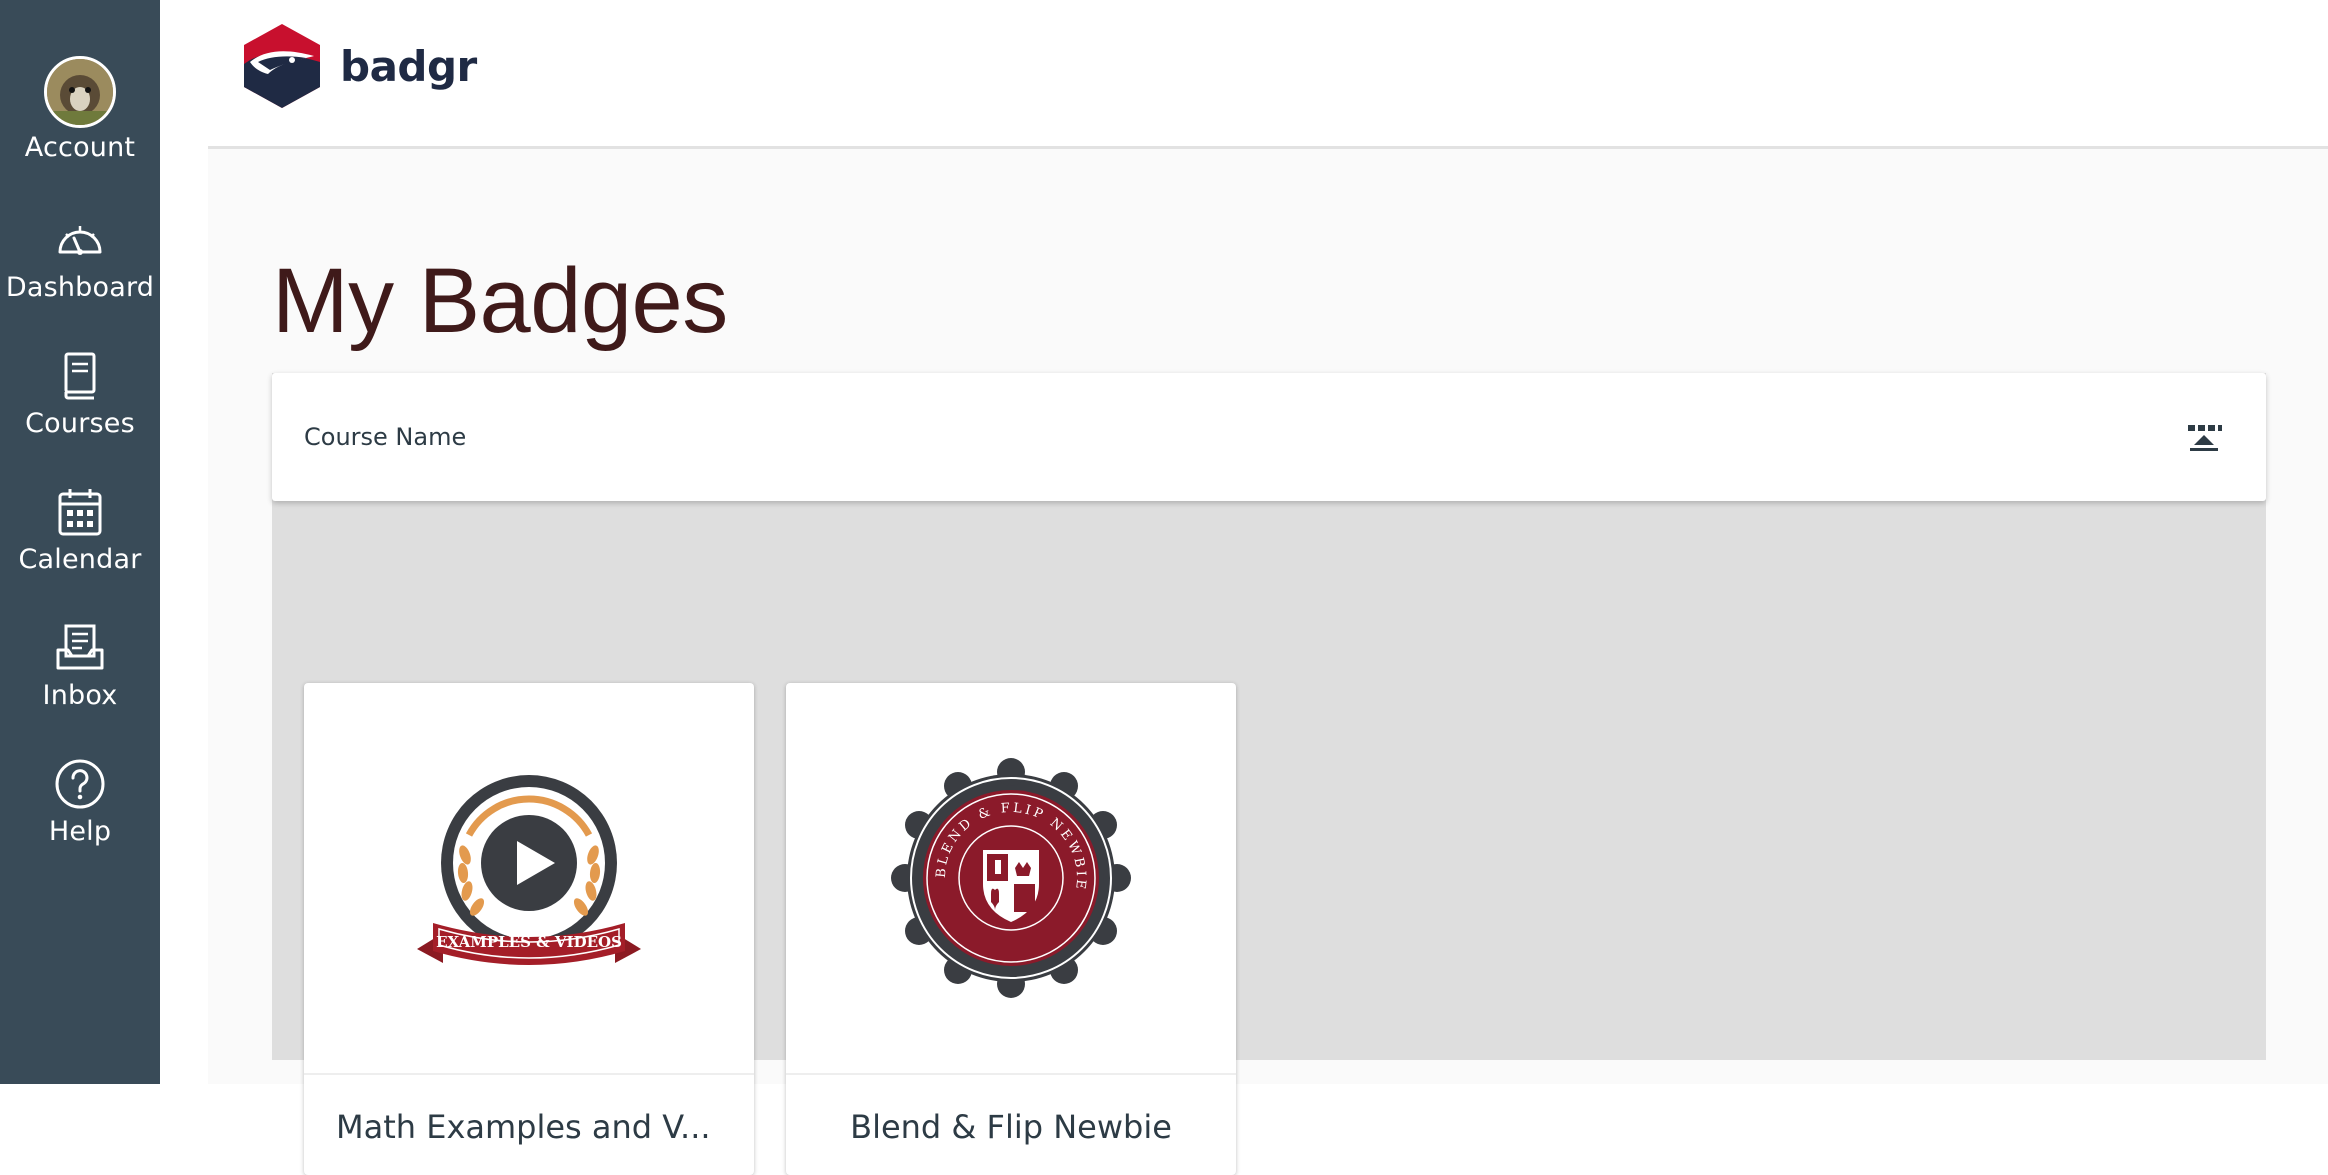 This screenshot has height=1175, width=2328. I want to click on page-title: My Badges, so click(500, 301).